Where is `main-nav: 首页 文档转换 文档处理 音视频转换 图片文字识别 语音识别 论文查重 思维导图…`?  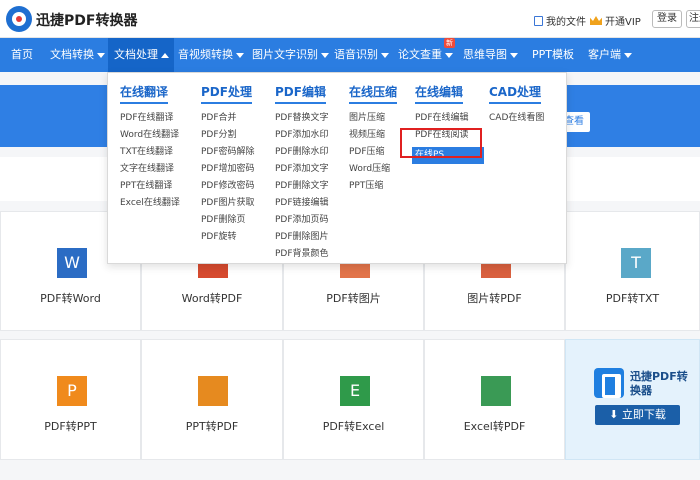
main-nav: 首页 文档转换 文档处理 音视频转换 图片文字识别 语音识别 论文查重 思维导图… is located at coordinates (350, 55).